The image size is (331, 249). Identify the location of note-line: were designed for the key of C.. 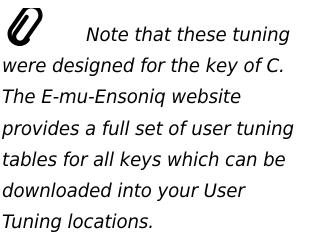
(143, 67).